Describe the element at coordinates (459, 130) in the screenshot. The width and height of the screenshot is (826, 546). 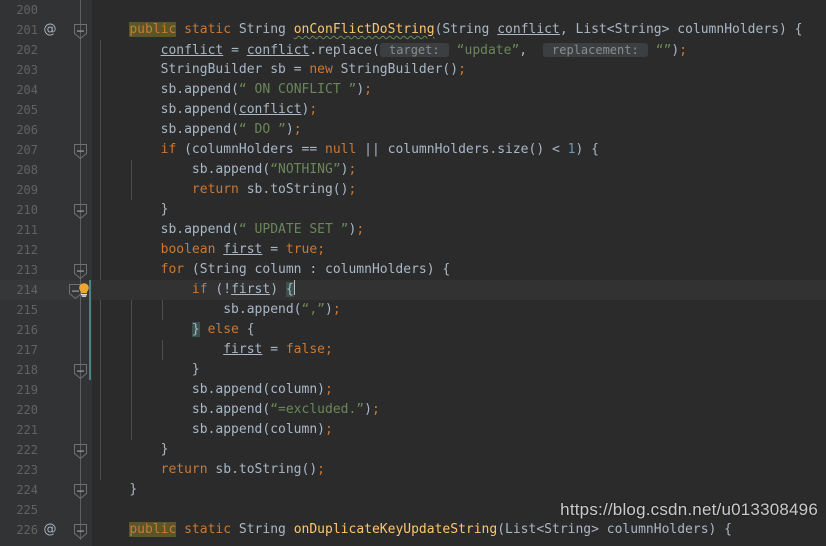
I see `code-line: sb.append(“ DO ”);` at that location.